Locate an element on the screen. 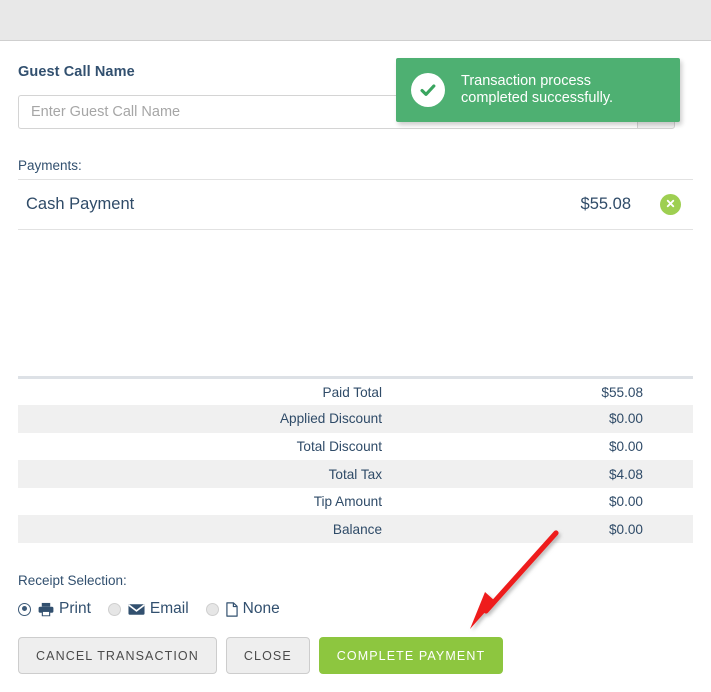  radio-email is located at coordinates (114, 609).